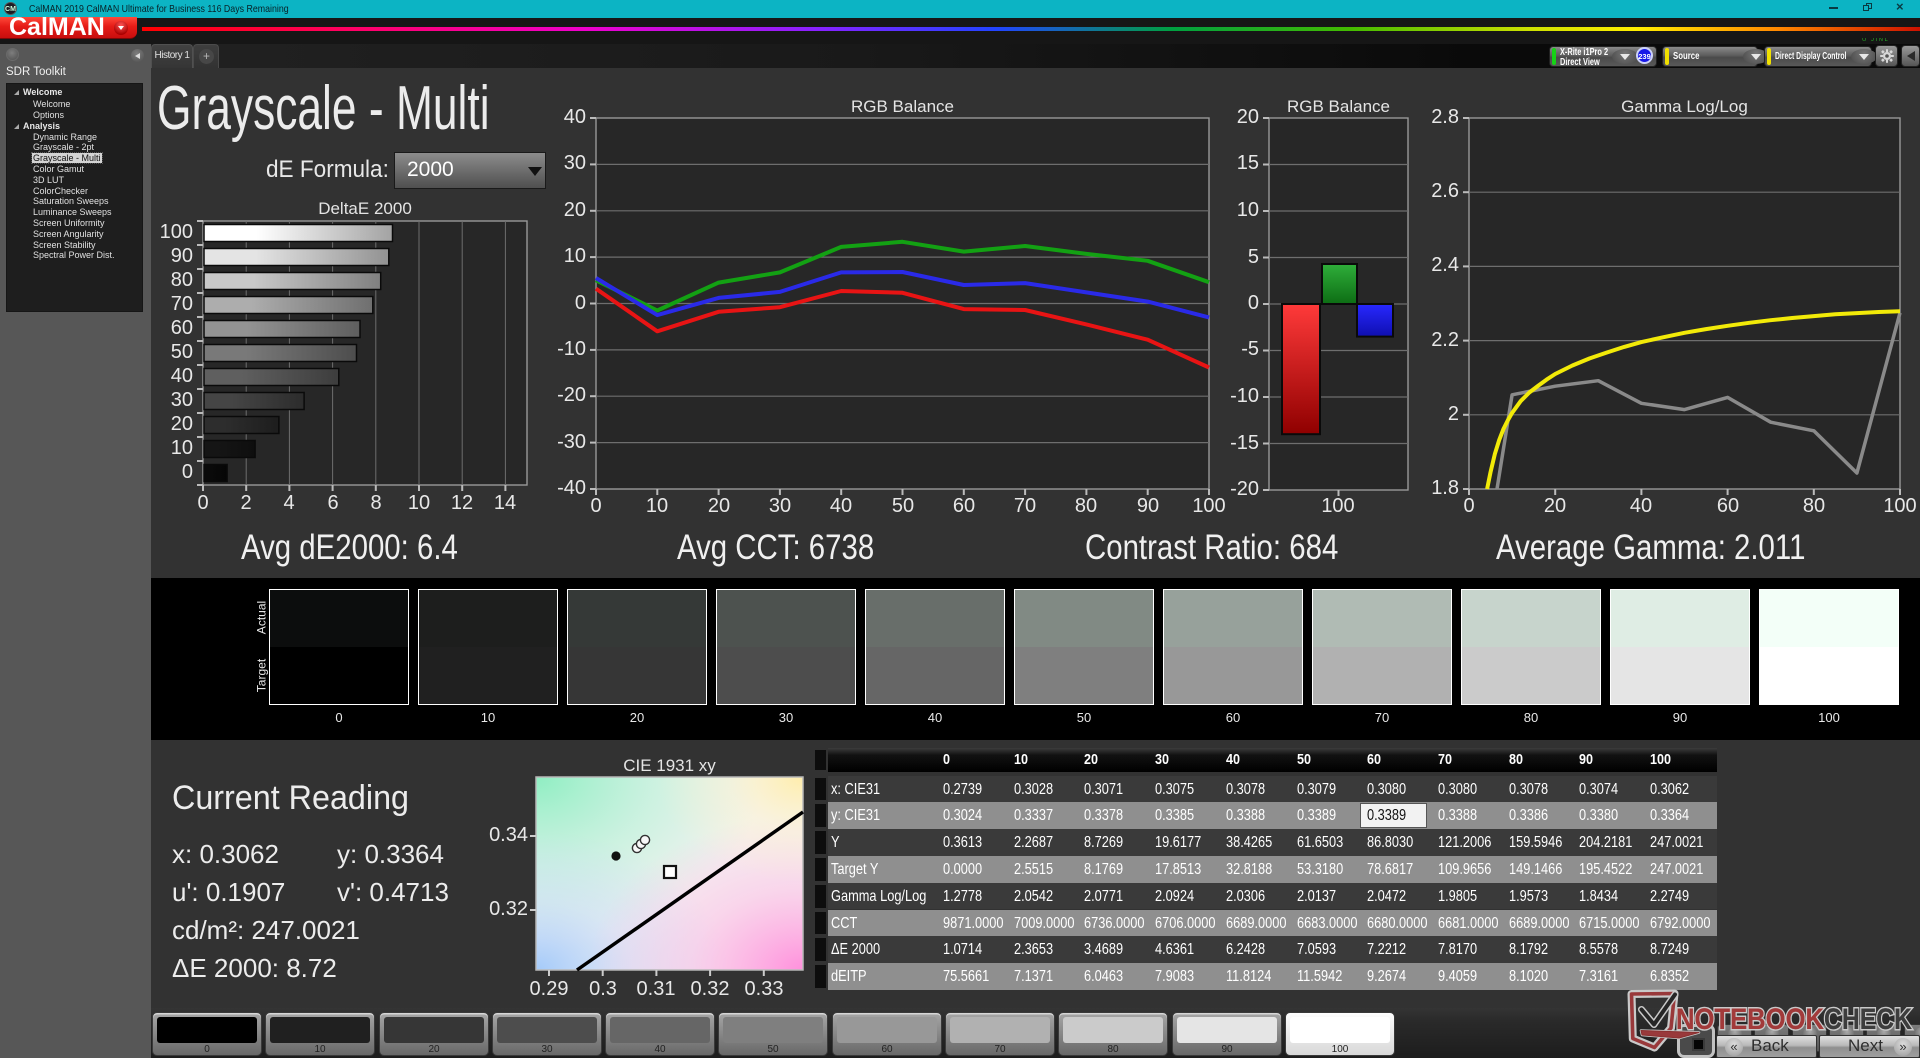 The image size is (1920, 1058). Describe the element at coordinates (1868, 1019) in the screenshot. I see `svg-text: CHECK` at that location.